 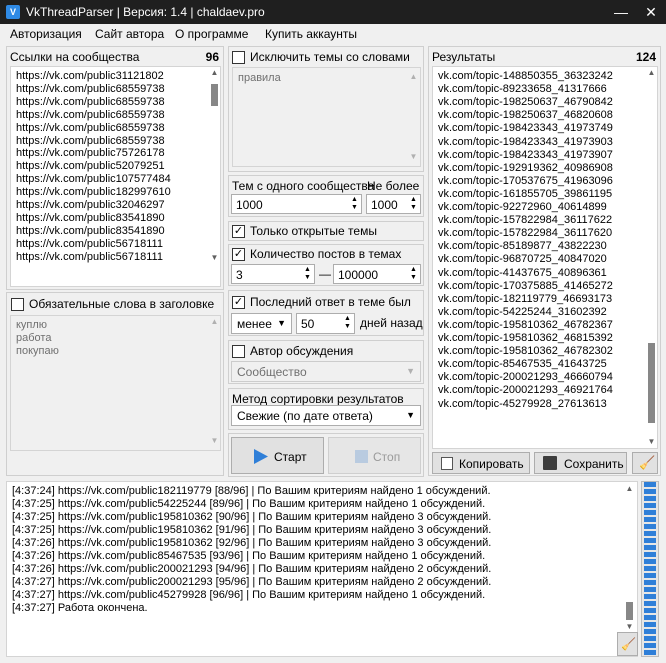 I want to click on result-item: vk.com/topic-45279928_27613613, so click(x=522, y=404).